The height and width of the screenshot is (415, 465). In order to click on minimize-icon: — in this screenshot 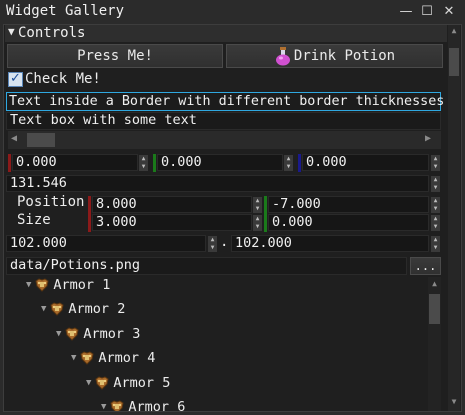, I will do `click(406, 12)`.